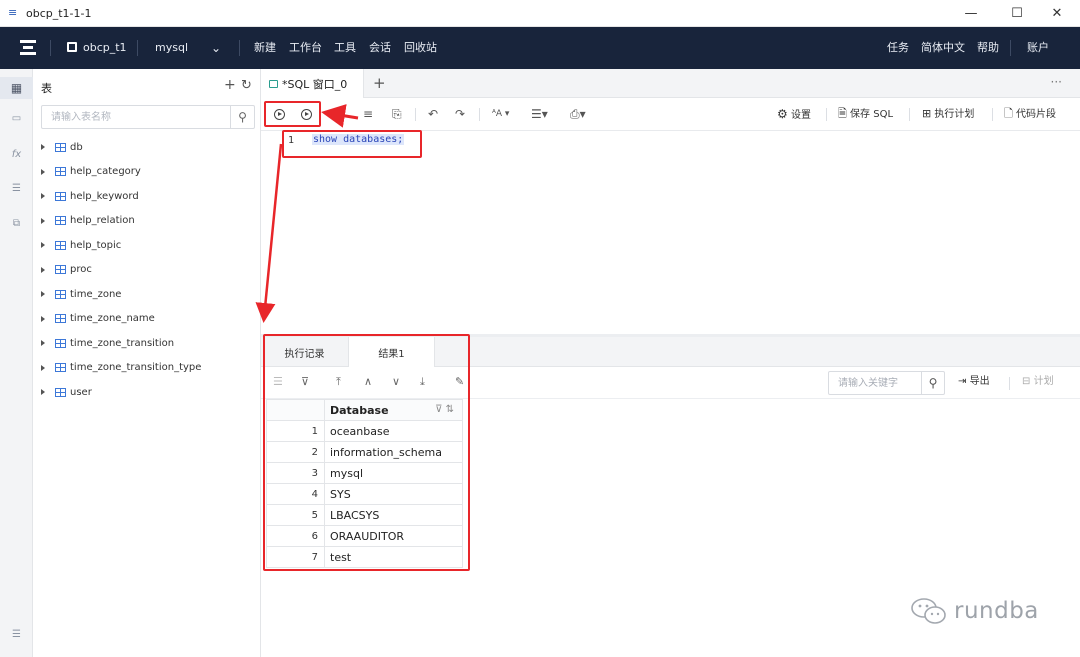 This screenshot has width=1080, height=657. What do you see at coordinates (1026, 381) in the screenshot?
I see `plan-icon: ⊟` at bounding box center [1026, 381].